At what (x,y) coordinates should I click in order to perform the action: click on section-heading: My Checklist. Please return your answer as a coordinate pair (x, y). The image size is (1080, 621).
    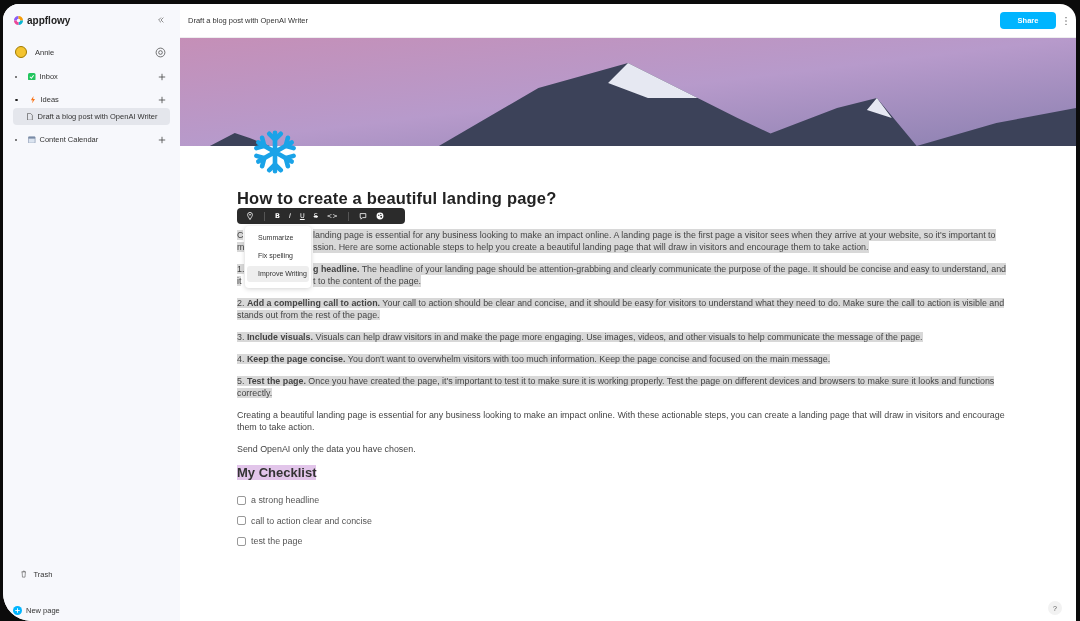
    Looking at the image, I should click on (277, 472).